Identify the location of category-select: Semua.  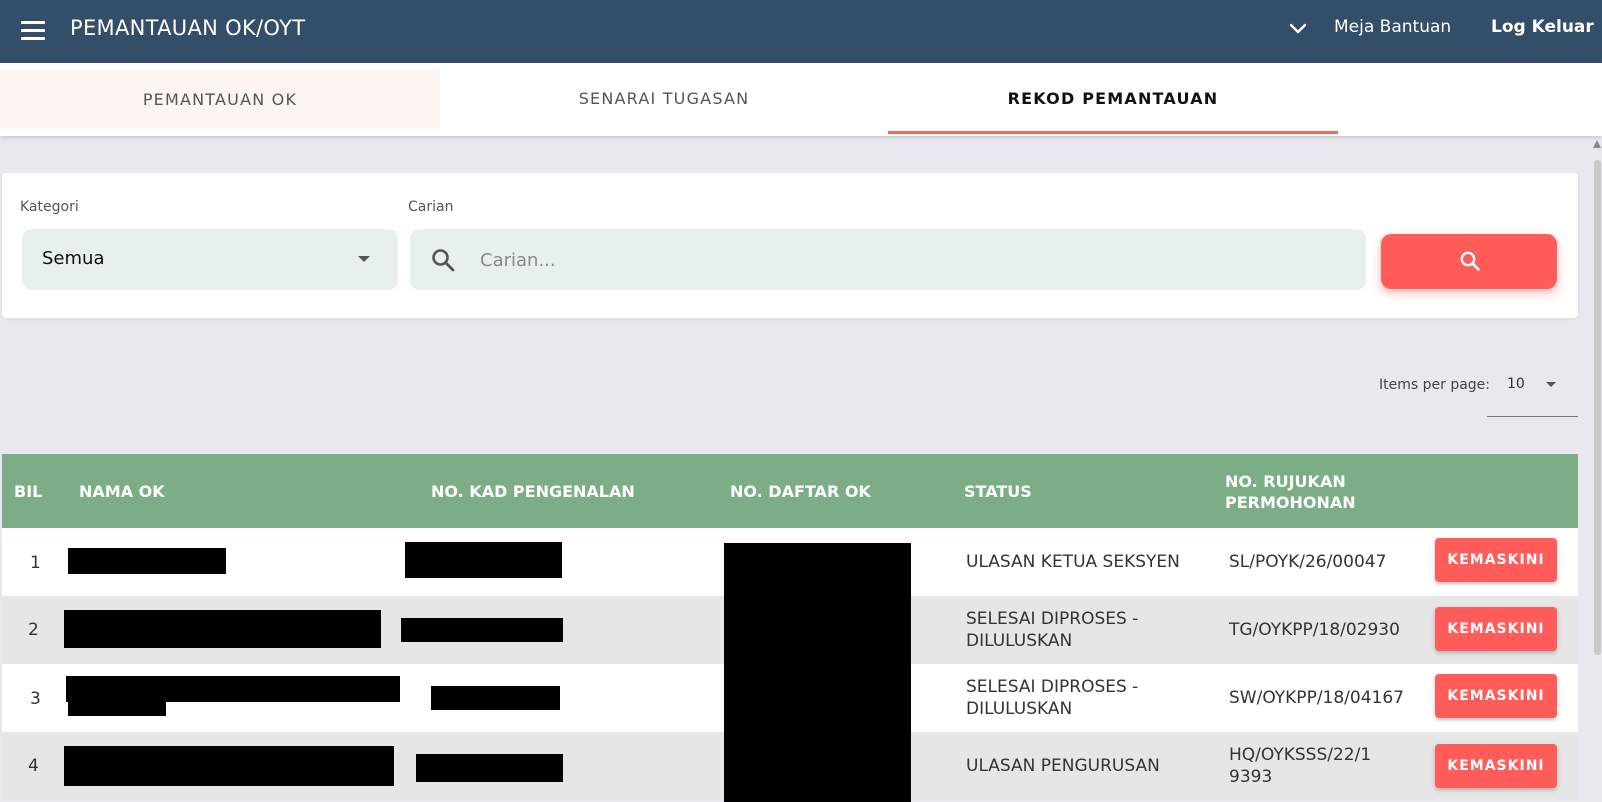
(210, 259).